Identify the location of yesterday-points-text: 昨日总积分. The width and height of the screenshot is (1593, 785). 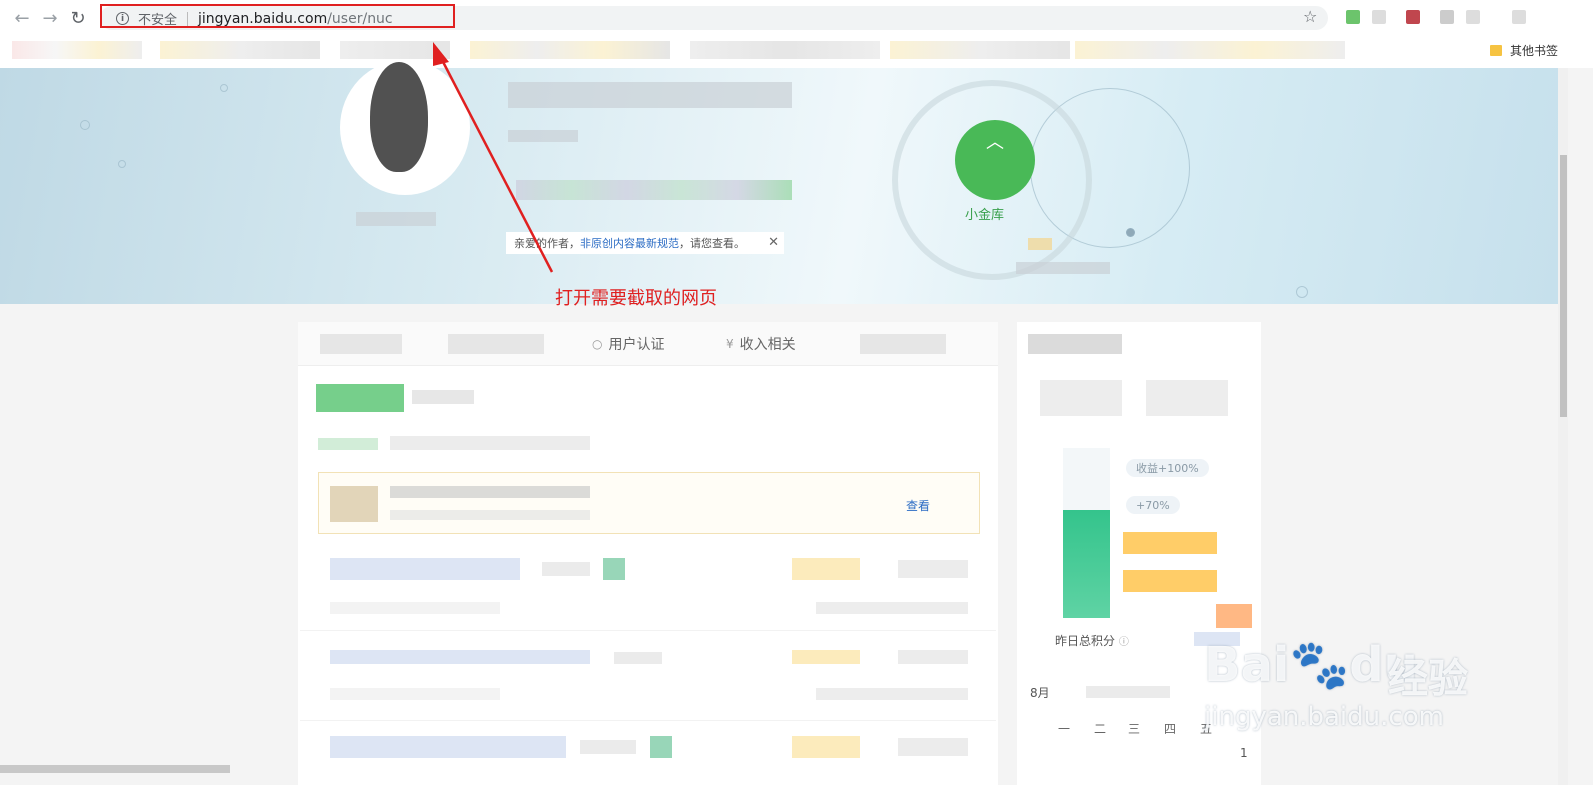
(1085, 641).